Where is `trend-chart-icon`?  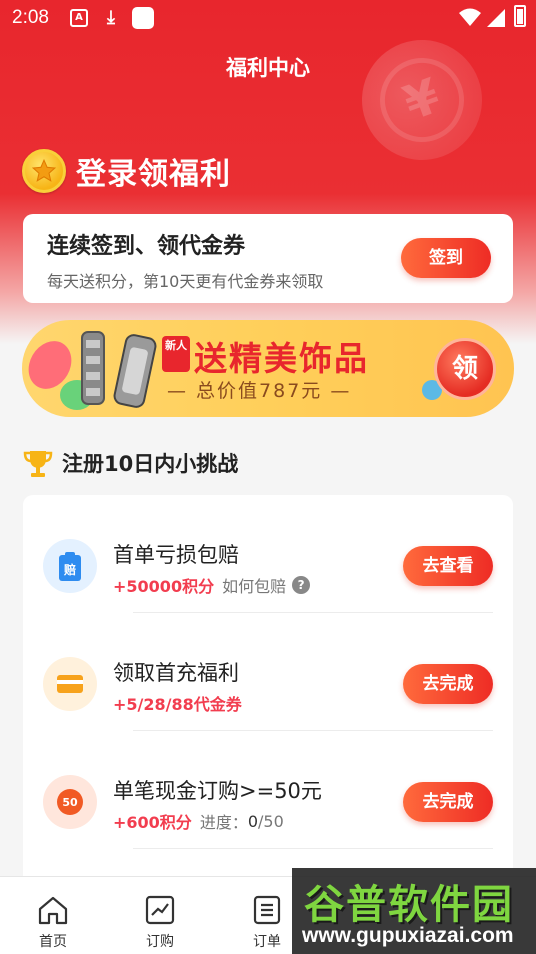 trend-chart-icon is located at coordinates (160, 910).